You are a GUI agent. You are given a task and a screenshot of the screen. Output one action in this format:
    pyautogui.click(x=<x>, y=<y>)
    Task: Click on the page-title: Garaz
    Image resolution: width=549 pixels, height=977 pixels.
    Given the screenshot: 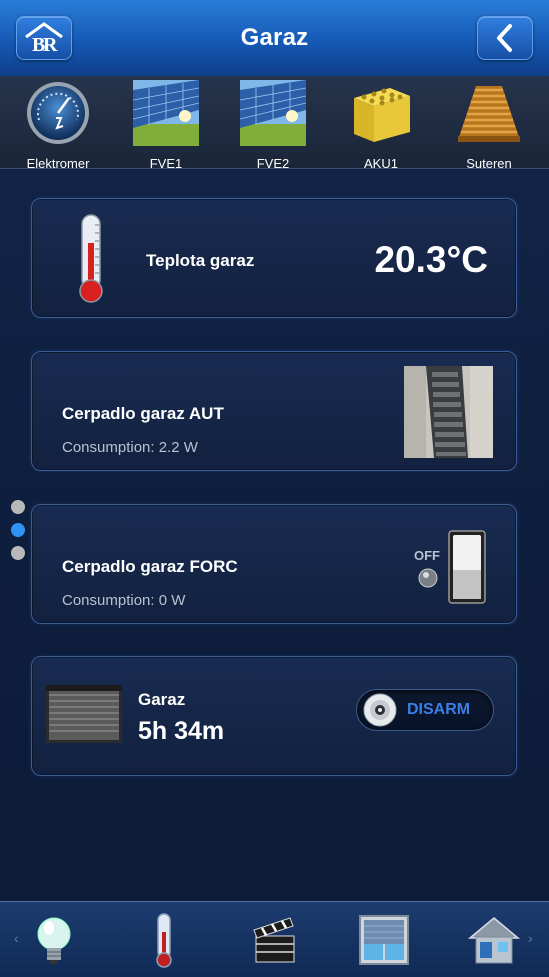 What is the action you would take?
    pyautogui.click(x=274, y=37)
    